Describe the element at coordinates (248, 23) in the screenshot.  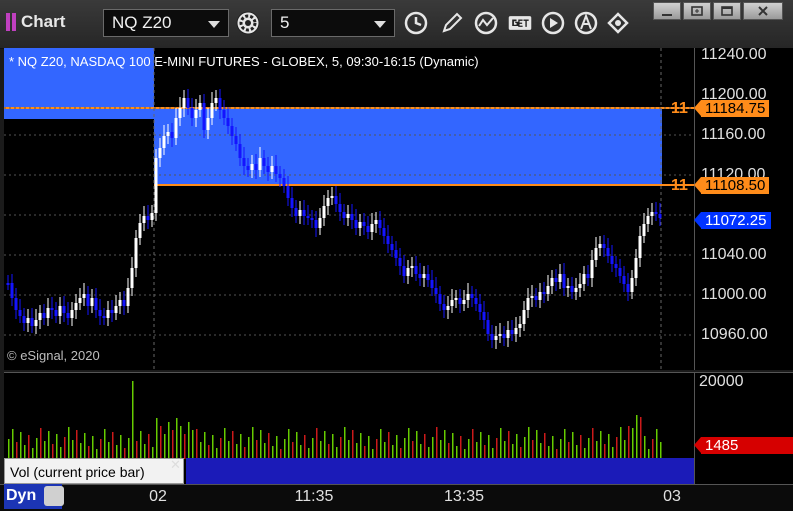
I see `settings-gear-icon` at that location.